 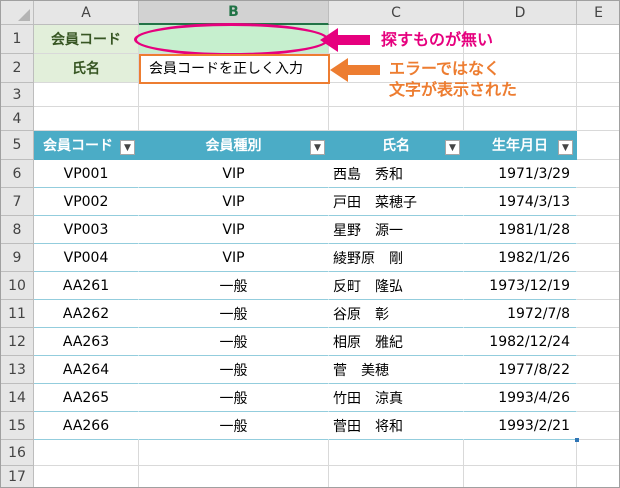 What do you see at coordinates (520, 258) in the screenshot?
I see `table-cell: 1982/1/26` at bounding box center [520, 258].